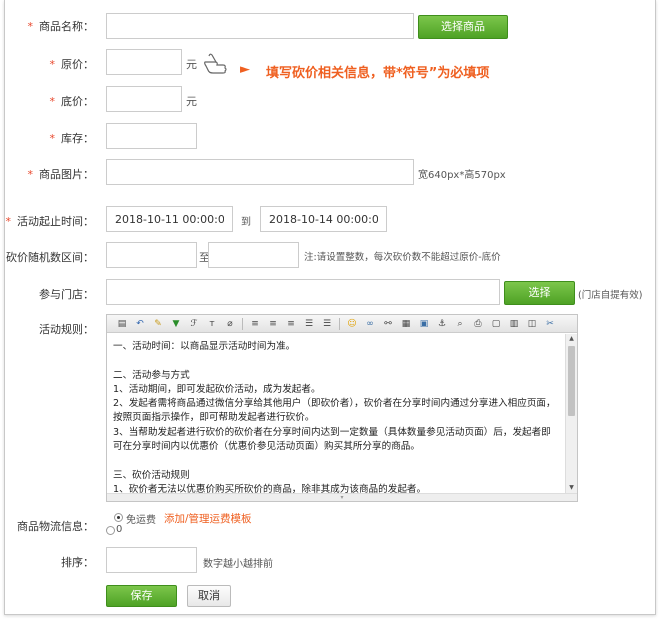  What do you see at coordinates (550, 324) in the screenshot?
I see `cut-icon: ✂` at bounding box center [550, 324].